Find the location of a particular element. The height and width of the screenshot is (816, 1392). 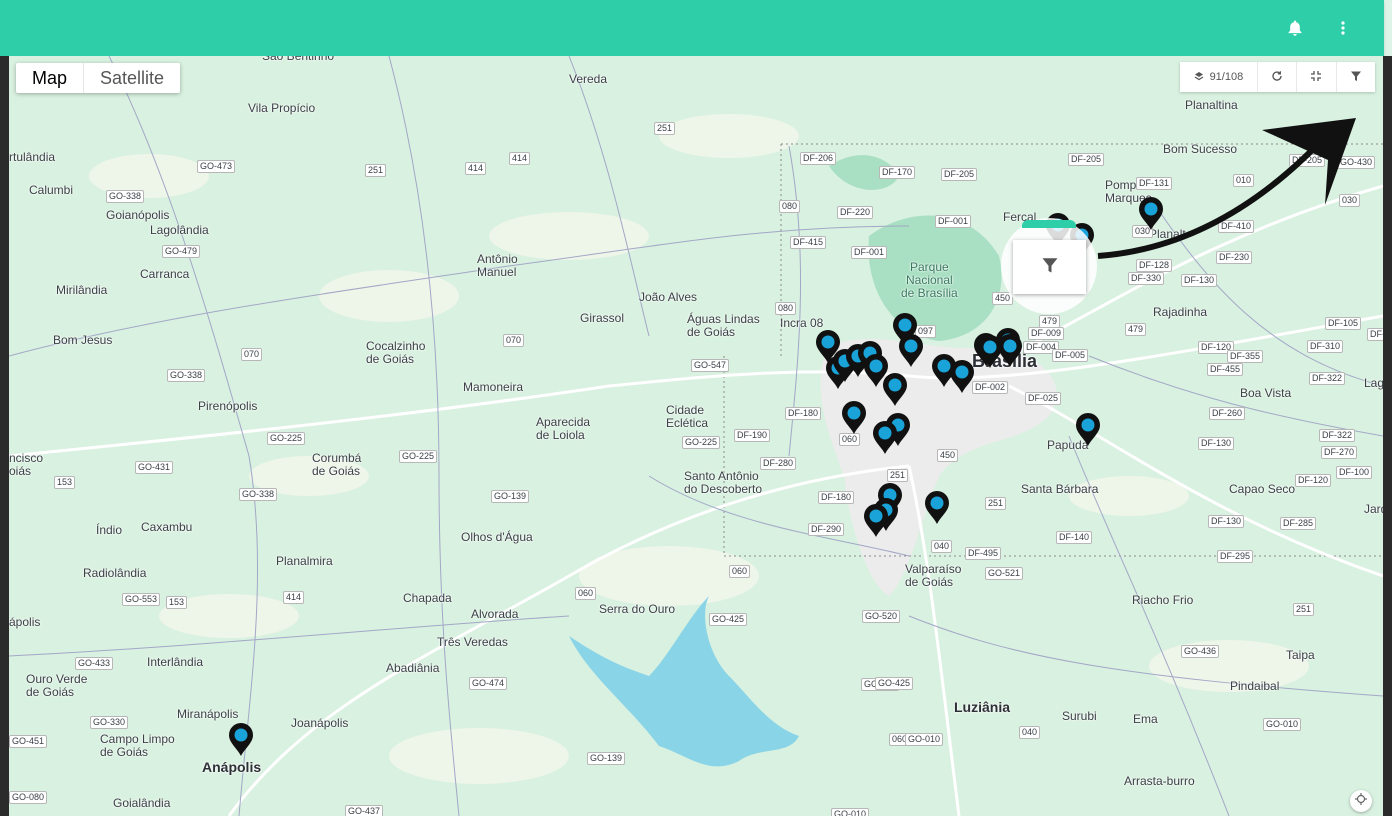

filter-callout-header is located at coordinates (1049, 224).